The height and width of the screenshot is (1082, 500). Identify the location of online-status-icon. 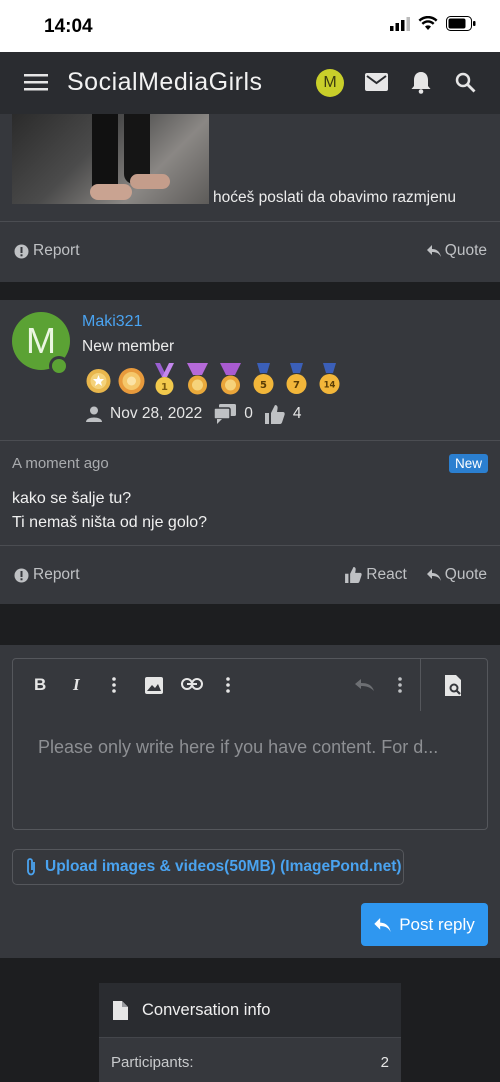
(59, 366).